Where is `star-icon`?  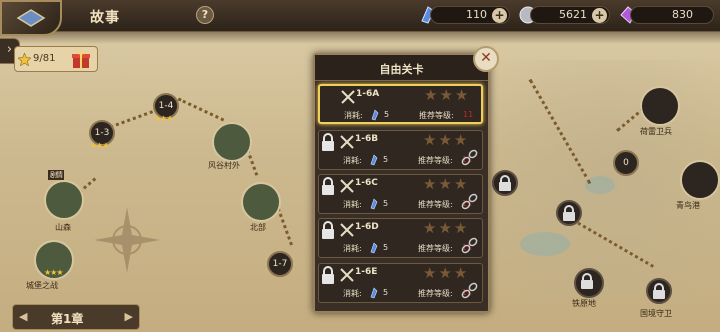
star-icon is located at coordinates (24, 59).